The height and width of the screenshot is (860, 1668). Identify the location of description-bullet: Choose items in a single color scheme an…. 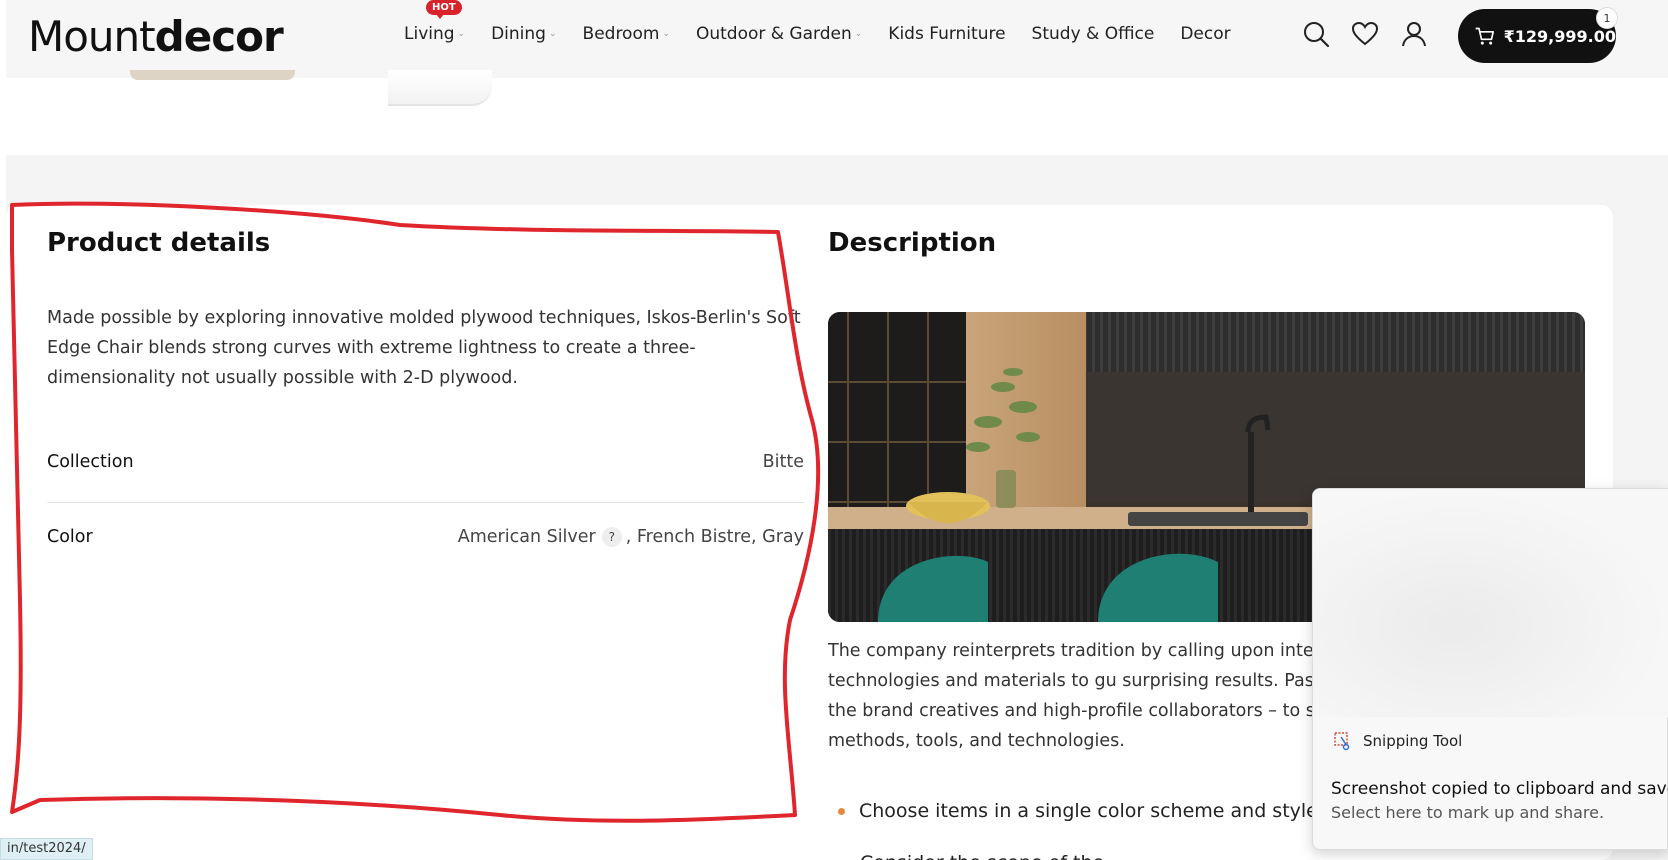
(1078, 811).